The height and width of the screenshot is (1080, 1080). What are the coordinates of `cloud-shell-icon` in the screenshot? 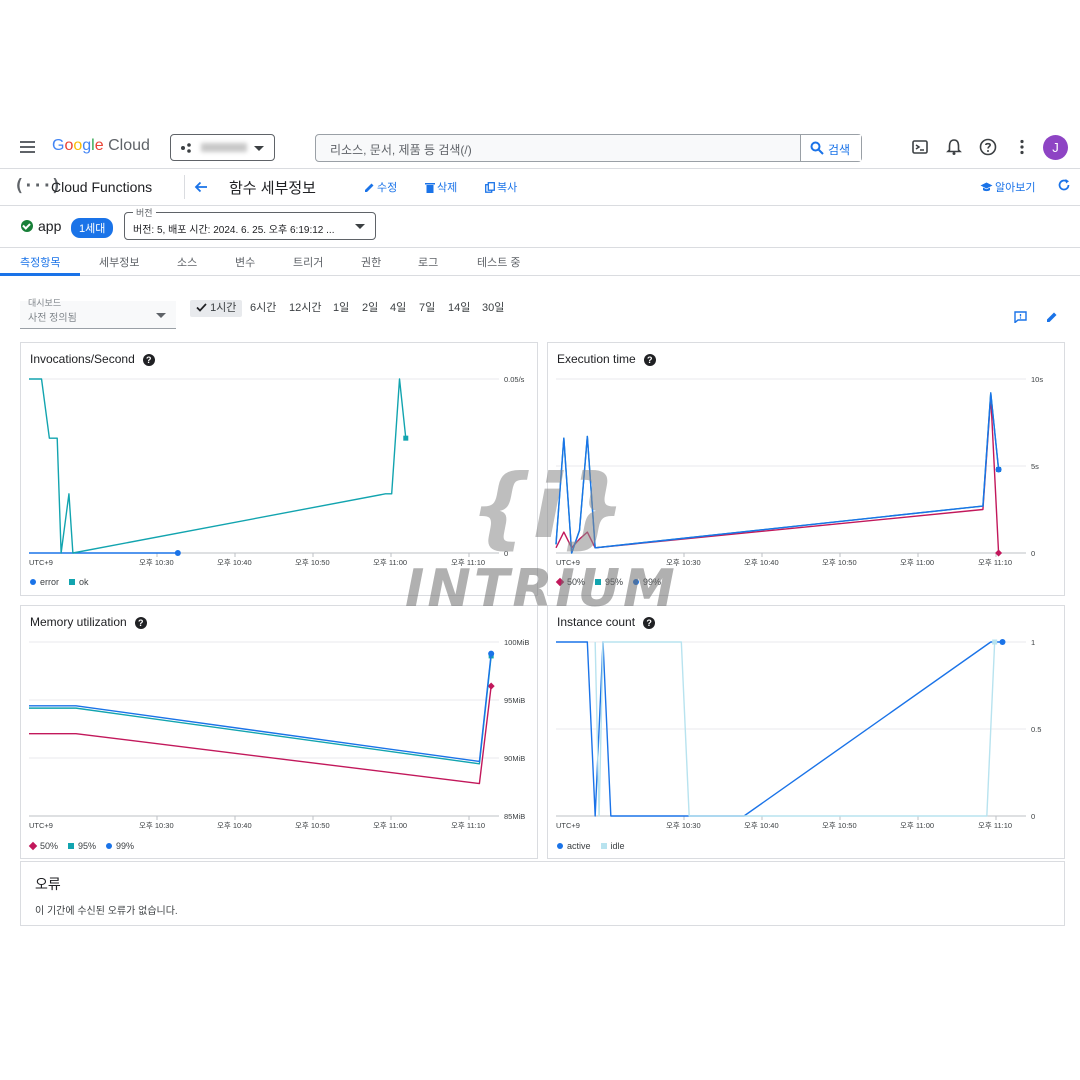 It's located at (920, 147).